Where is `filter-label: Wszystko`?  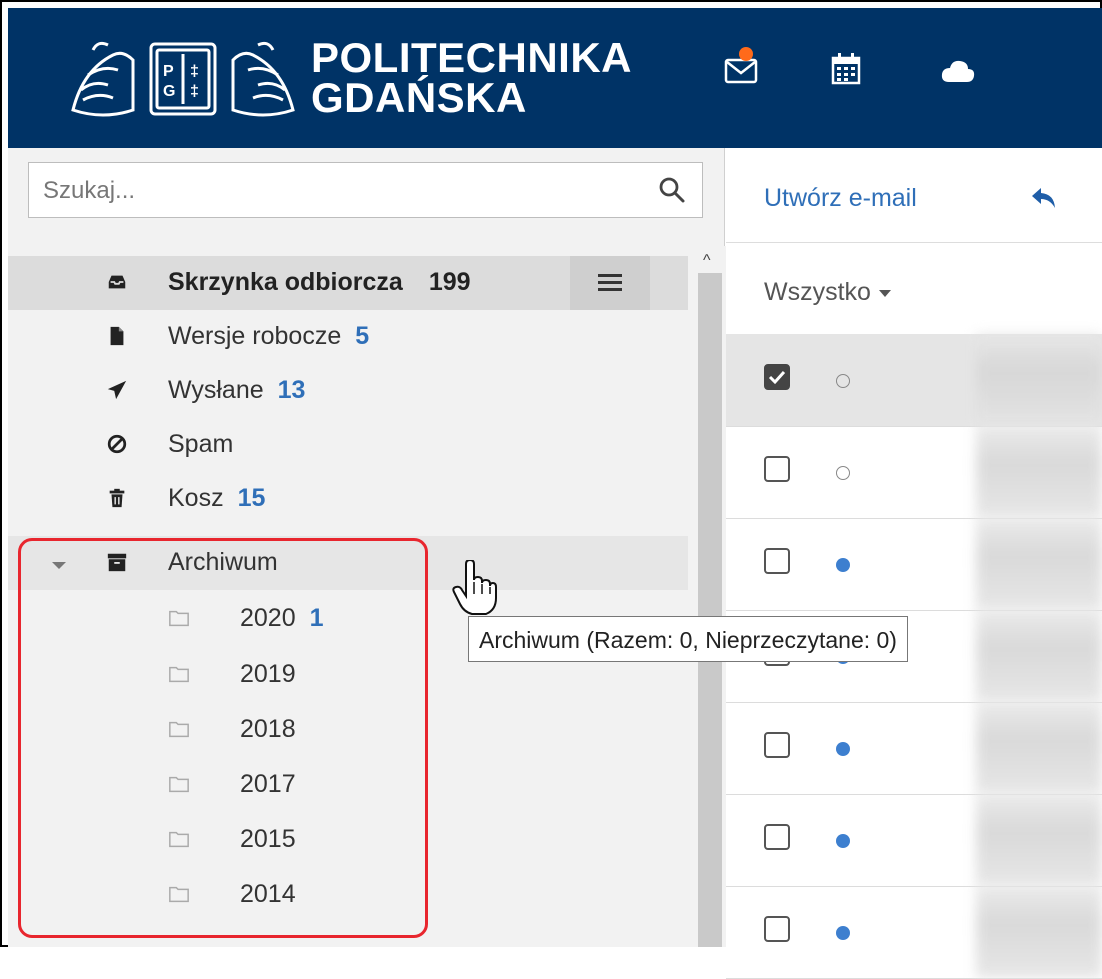
filter-label: Wszystko is located at coordinates (817, 292).